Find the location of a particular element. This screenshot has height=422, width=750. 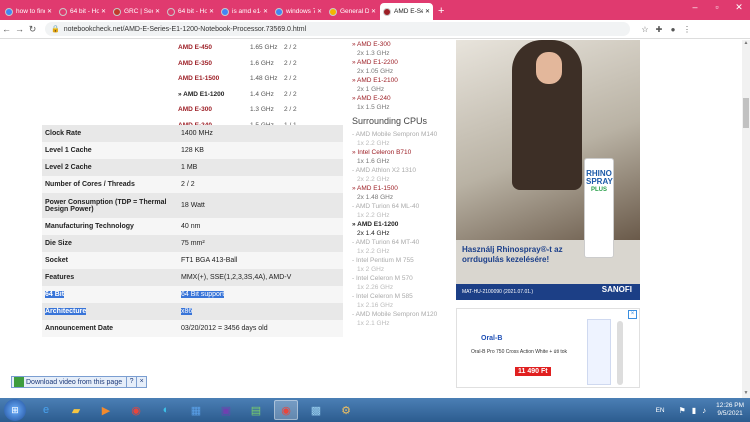

cpu-list-item: AMD E-300 1.3 GHz 2 / 2 is located at coordinates (260, 110).